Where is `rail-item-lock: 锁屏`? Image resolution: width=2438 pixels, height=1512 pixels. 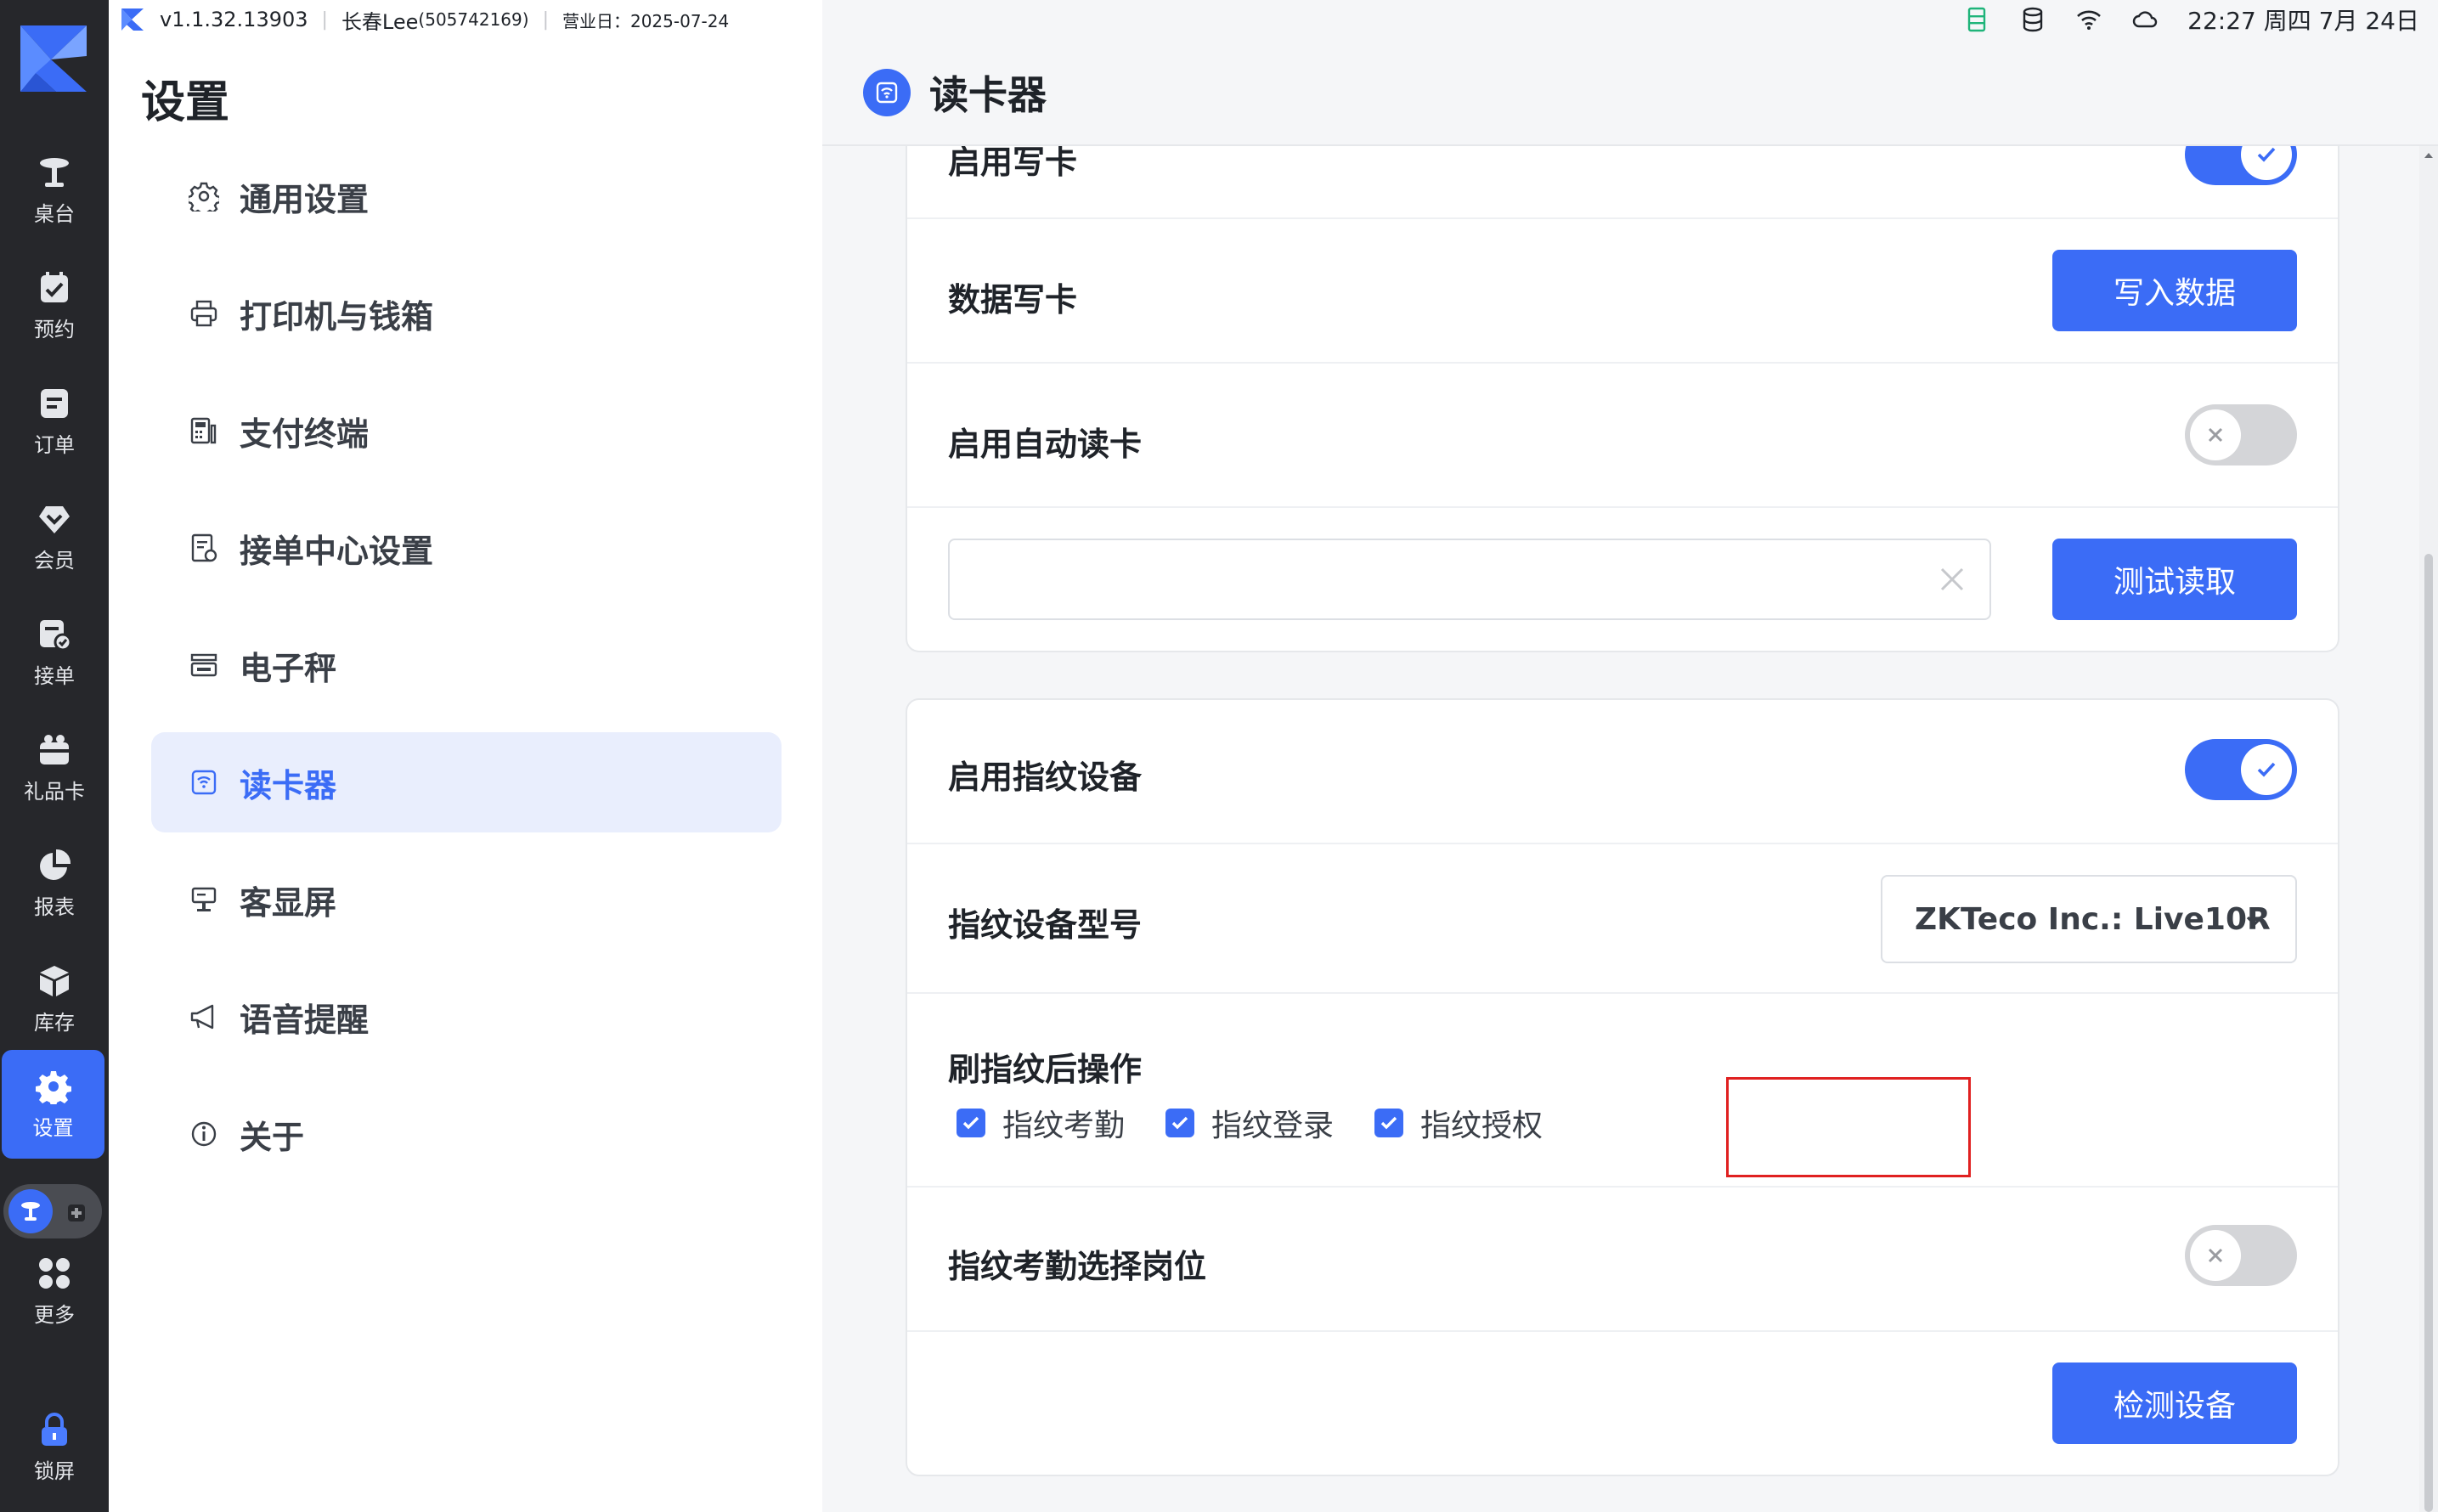 rail-item-lock: 锁屏 is located at coordinates (55, 1447).